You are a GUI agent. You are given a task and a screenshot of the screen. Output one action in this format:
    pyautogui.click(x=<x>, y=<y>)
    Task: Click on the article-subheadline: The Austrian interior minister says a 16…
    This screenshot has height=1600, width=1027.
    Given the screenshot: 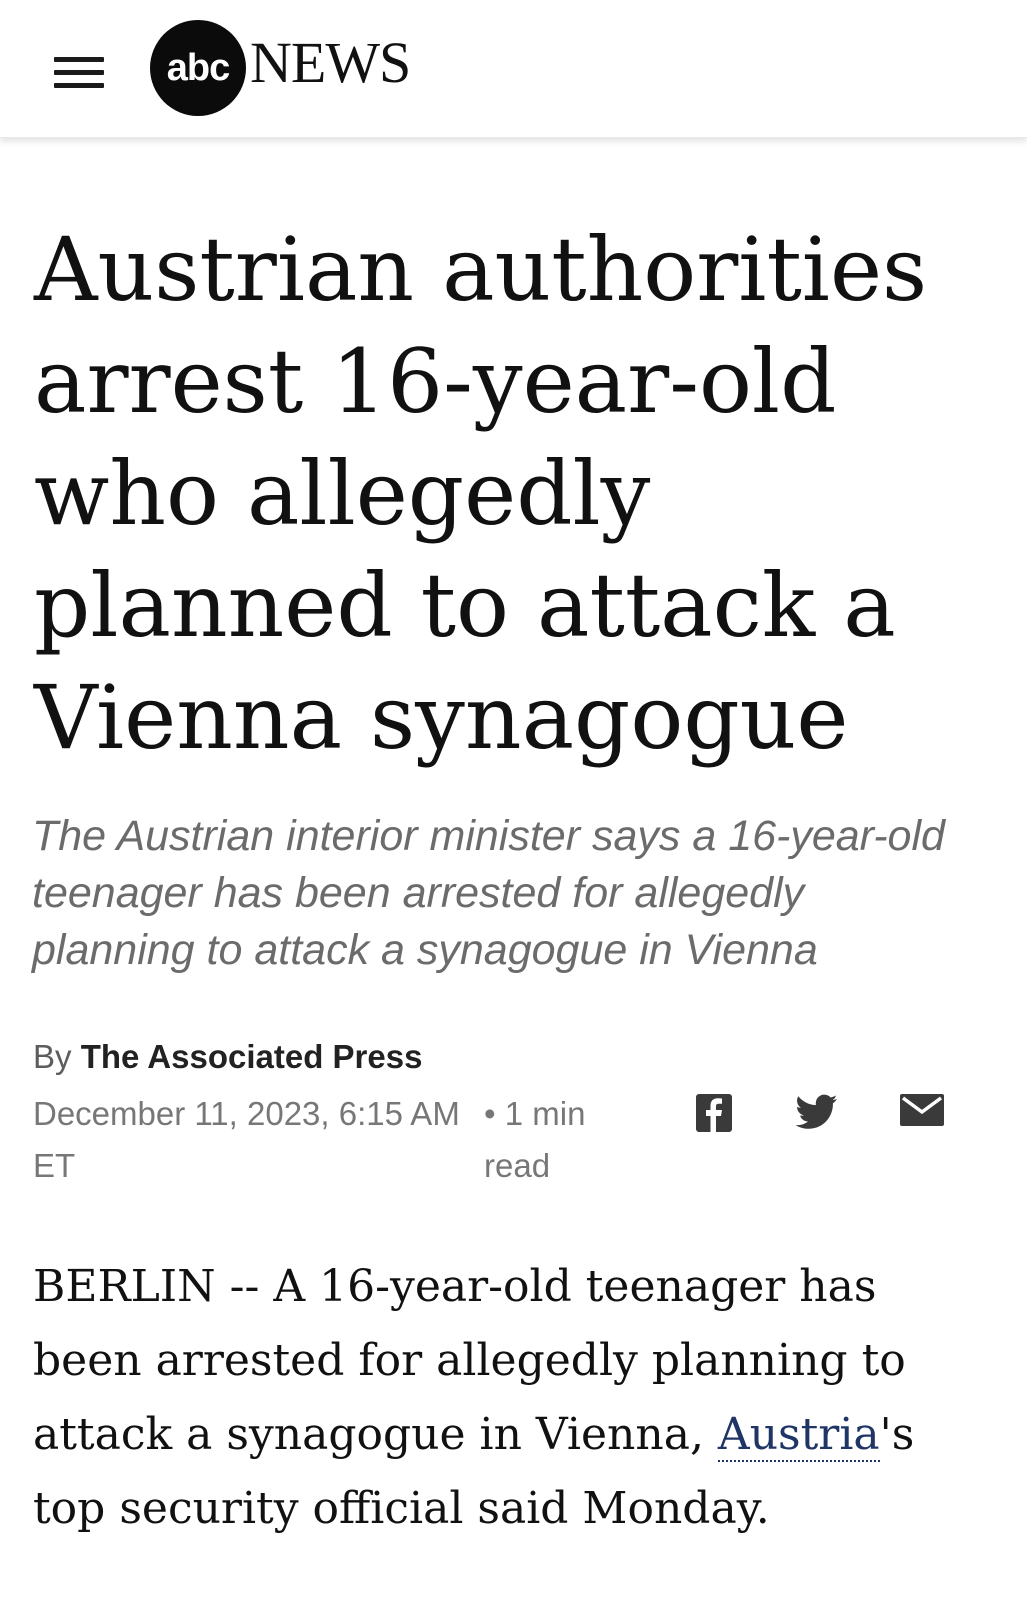 What is the action you would take?
    pyautogui.click(x=488, y=893)
    